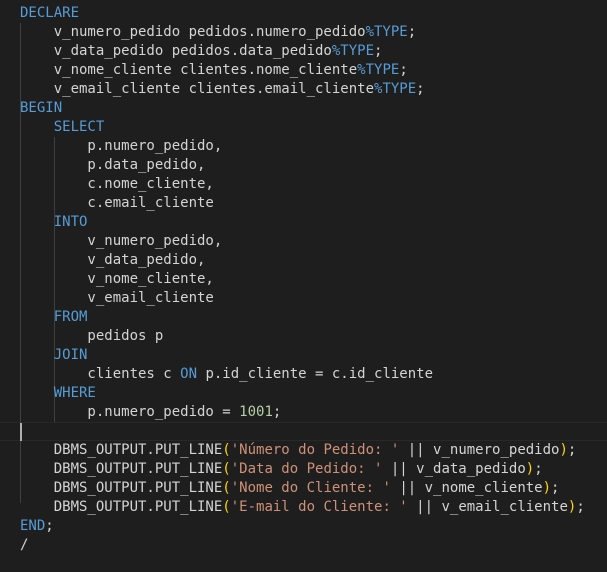 Image resolution: width=607 pixels, height=572 pixels. What do you see at coordinates (121, 241) in the screenshot?
I see `code-token: v_numero_pedido,` at bounding box center [121, 241].